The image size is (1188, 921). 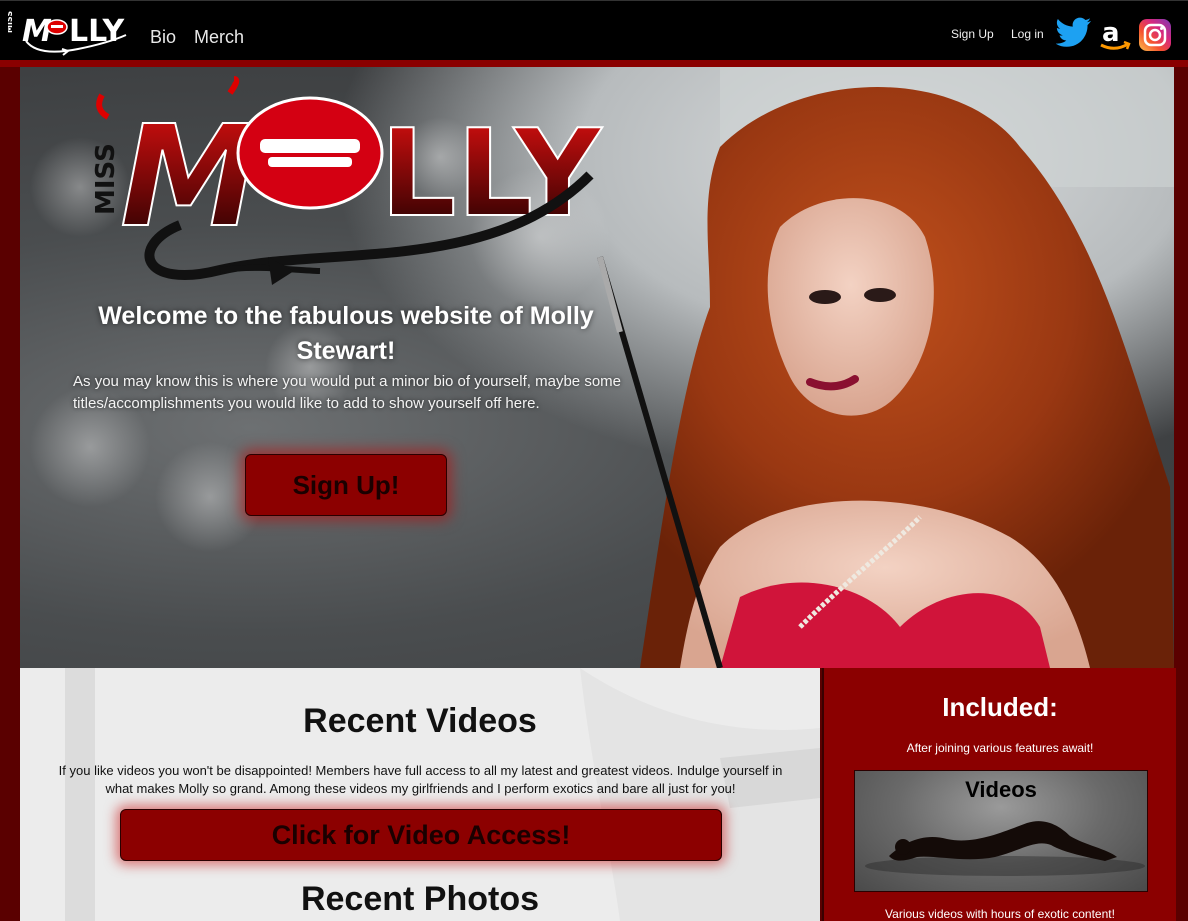 What do you see at coordinates (972, 34) in the screenshot?
I see `signup-link: Sign Up` at bounding box center [972, 34].